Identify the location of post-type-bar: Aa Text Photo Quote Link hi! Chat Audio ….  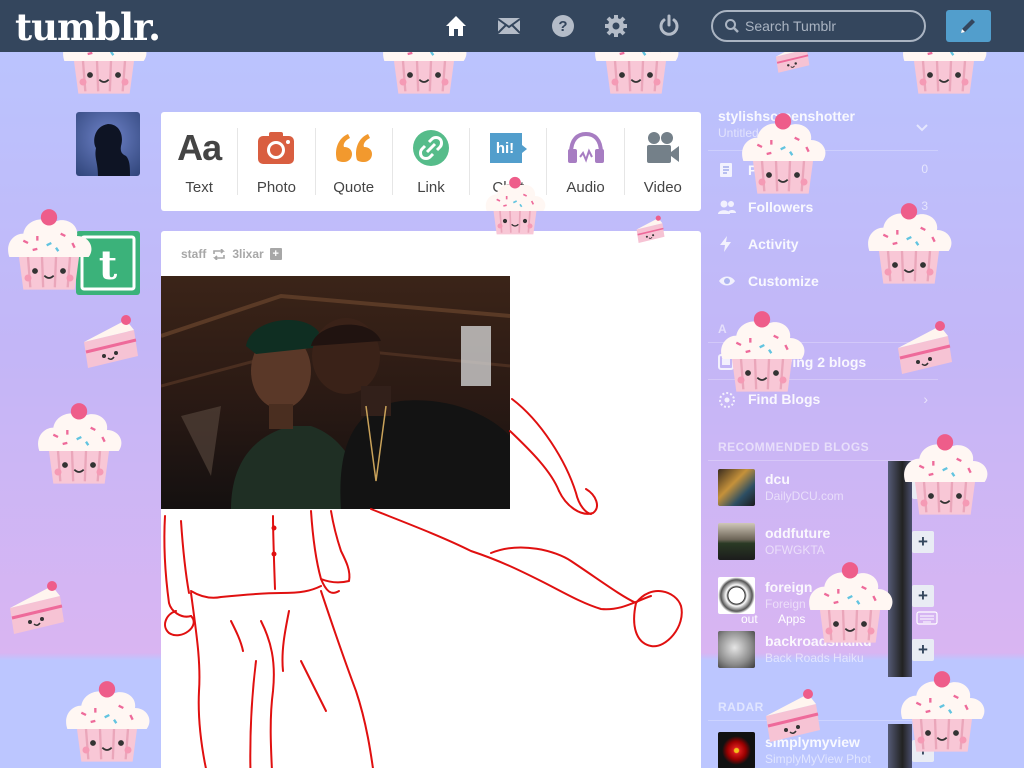
(431, 161).